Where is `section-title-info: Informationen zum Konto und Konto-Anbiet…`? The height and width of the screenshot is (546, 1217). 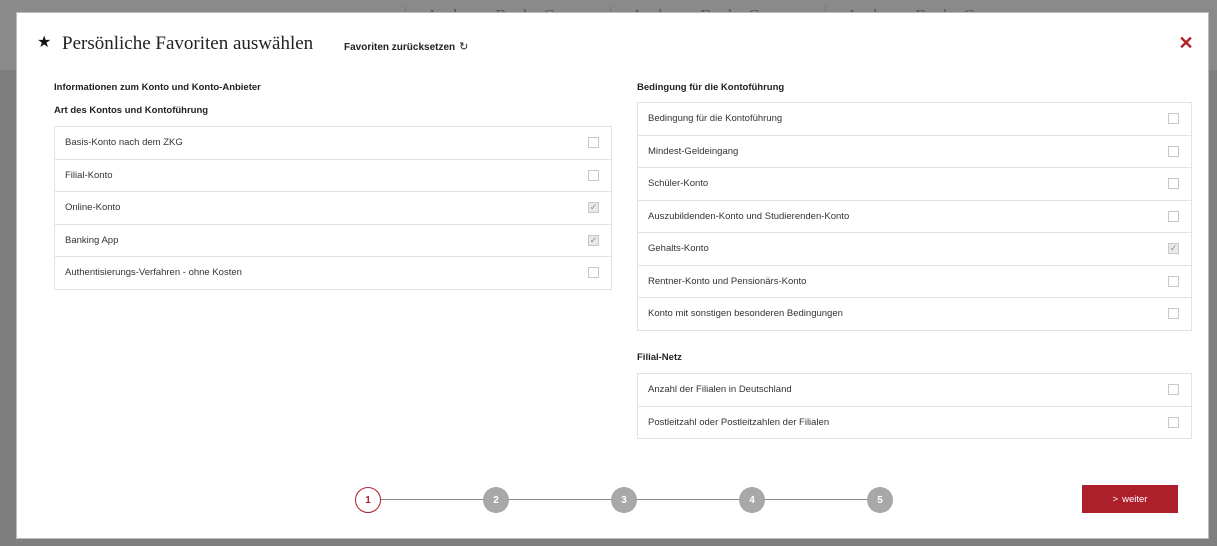 section-title-info: Informationen zum Konto und Konto-Anbiet… is located at coordinates (157, 87).